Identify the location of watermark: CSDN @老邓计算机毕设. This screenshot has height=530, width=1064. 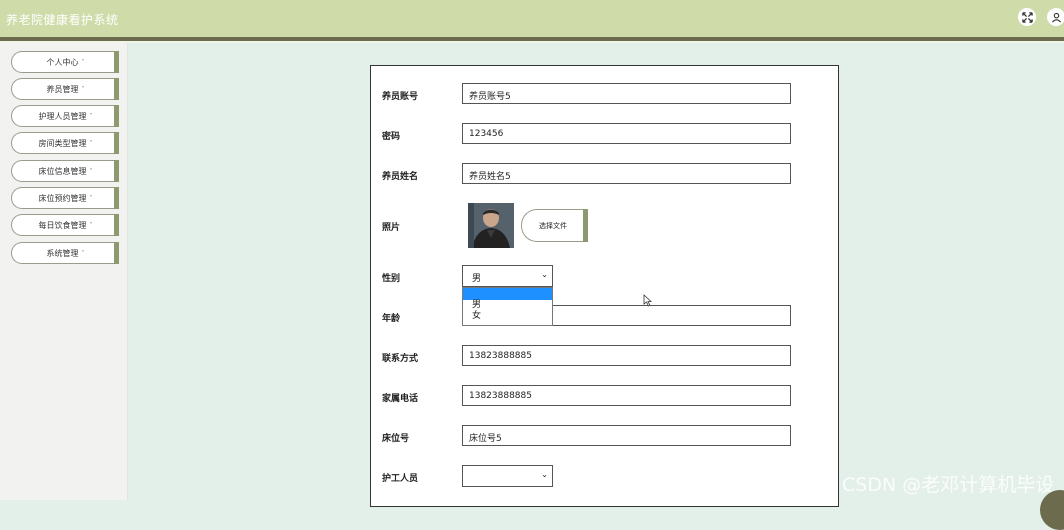
(948, 485).